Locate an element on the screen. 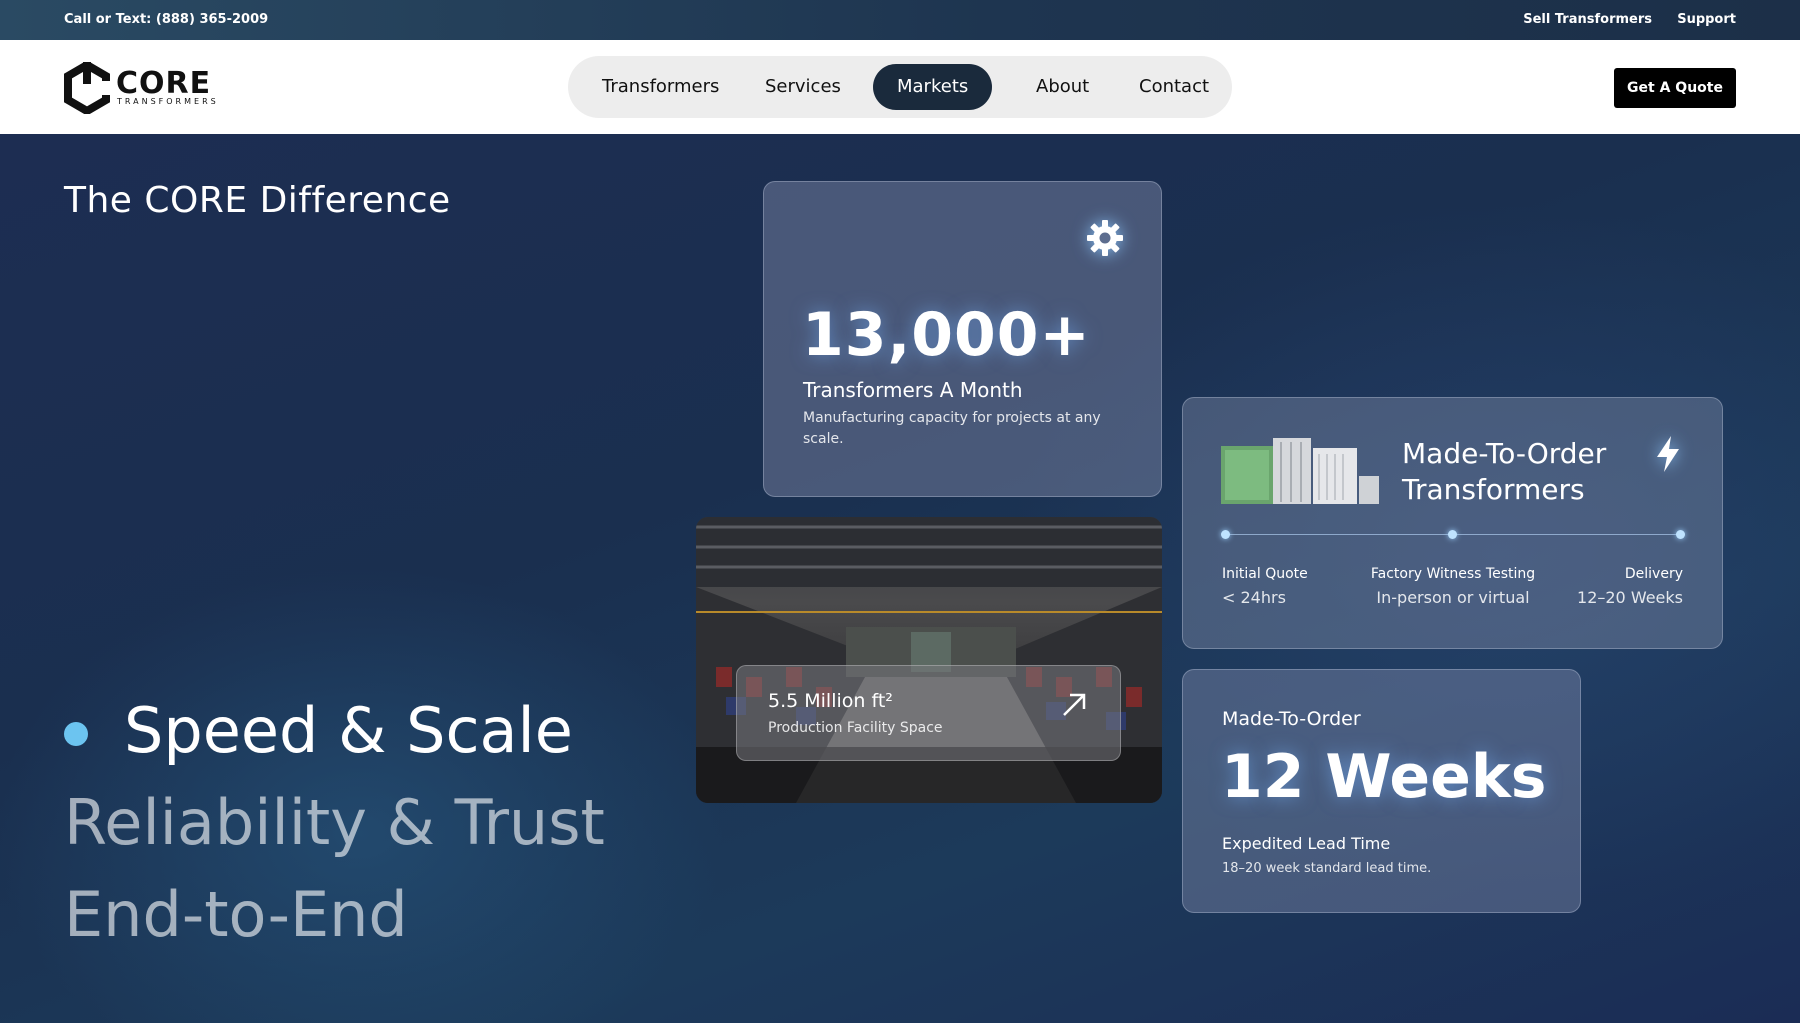 This screenshot has height=1023, width=1800. step-label-witness-testing: Factory Witness Testing is located at coordinates (1453, 574).